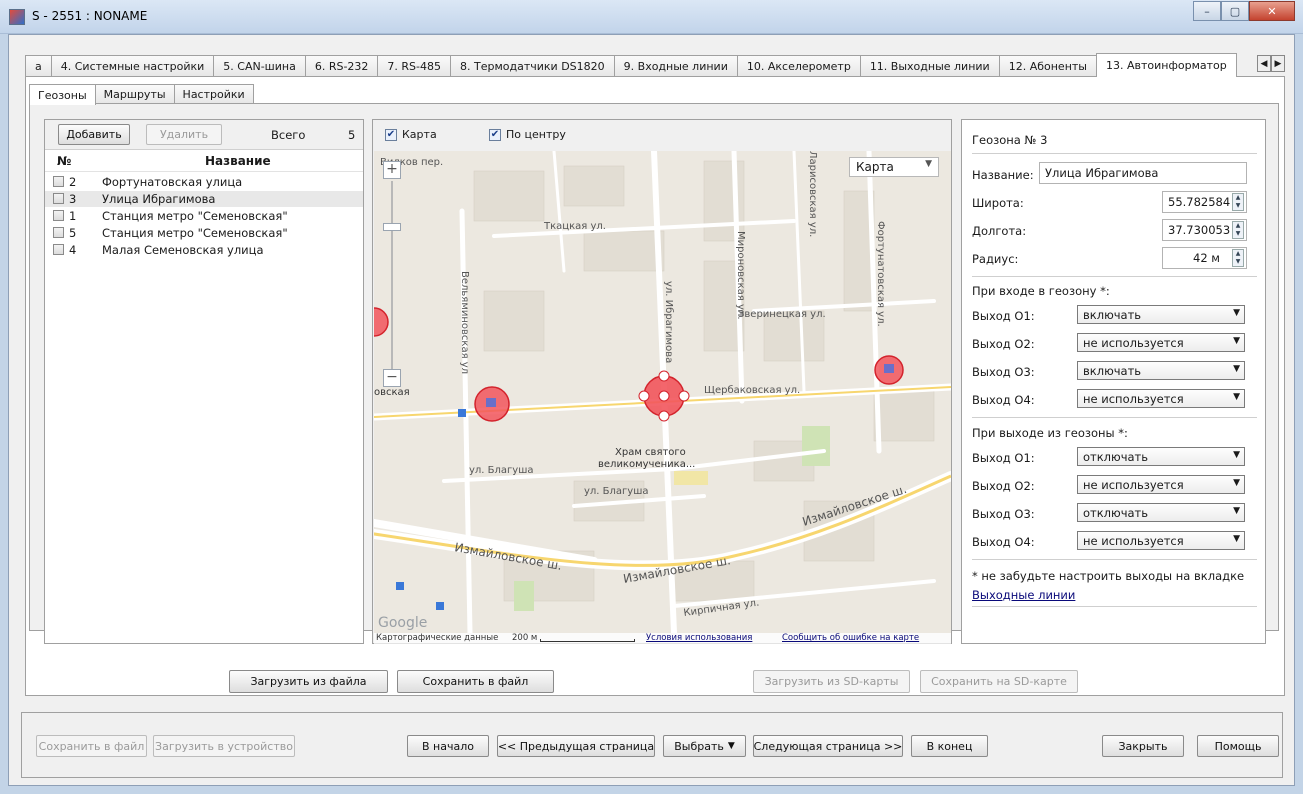  I want to click on tab-system-settings: 4. Системные настройки, so click(132, 66).